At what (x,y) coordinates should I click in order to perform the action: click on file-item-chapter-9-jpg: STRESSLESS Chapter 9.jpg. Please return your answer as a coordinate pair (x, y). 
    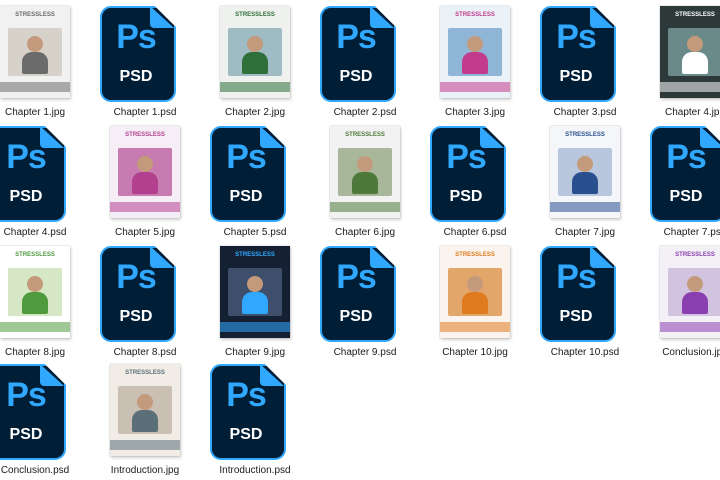
    Looking at the image, I should click on (255, 305).